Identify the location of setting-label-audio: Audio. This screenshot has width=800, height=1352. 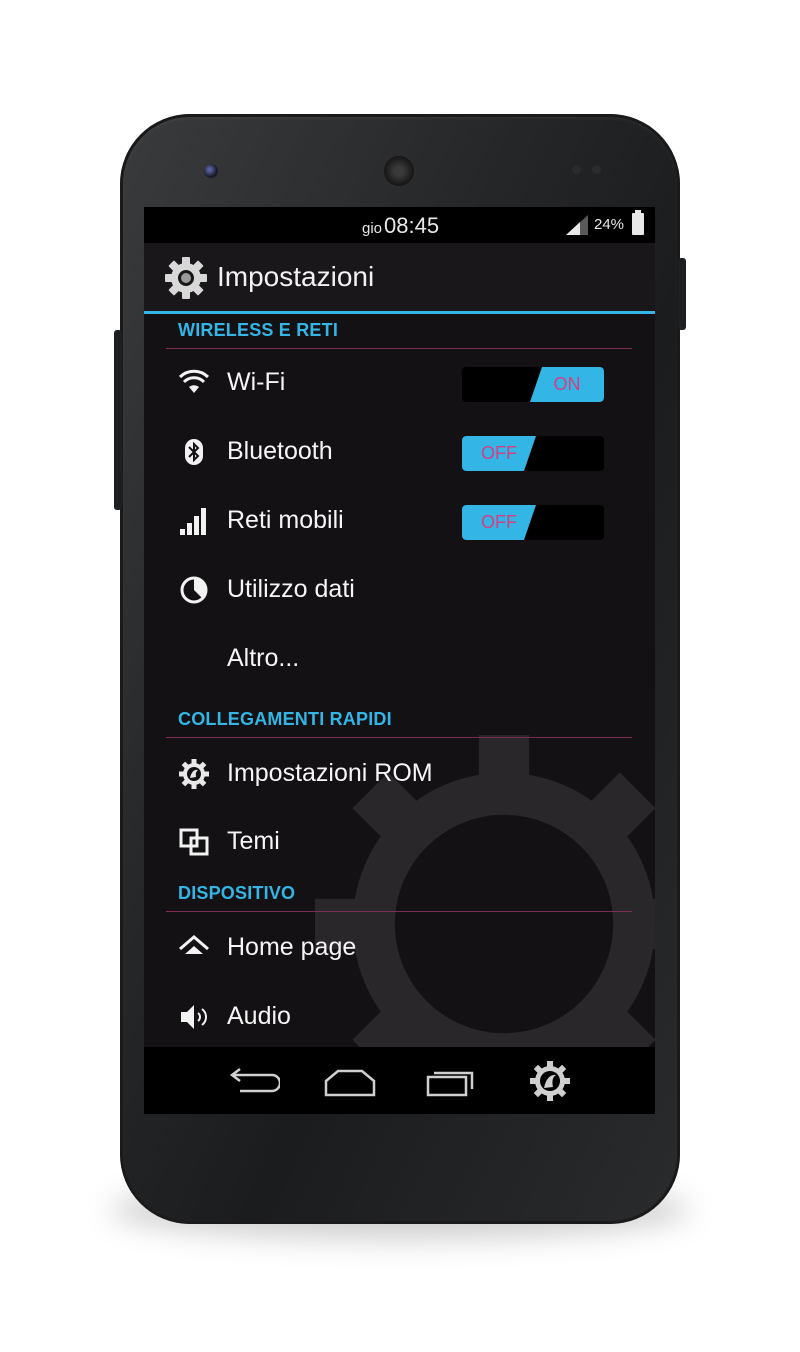
(259, 1016).